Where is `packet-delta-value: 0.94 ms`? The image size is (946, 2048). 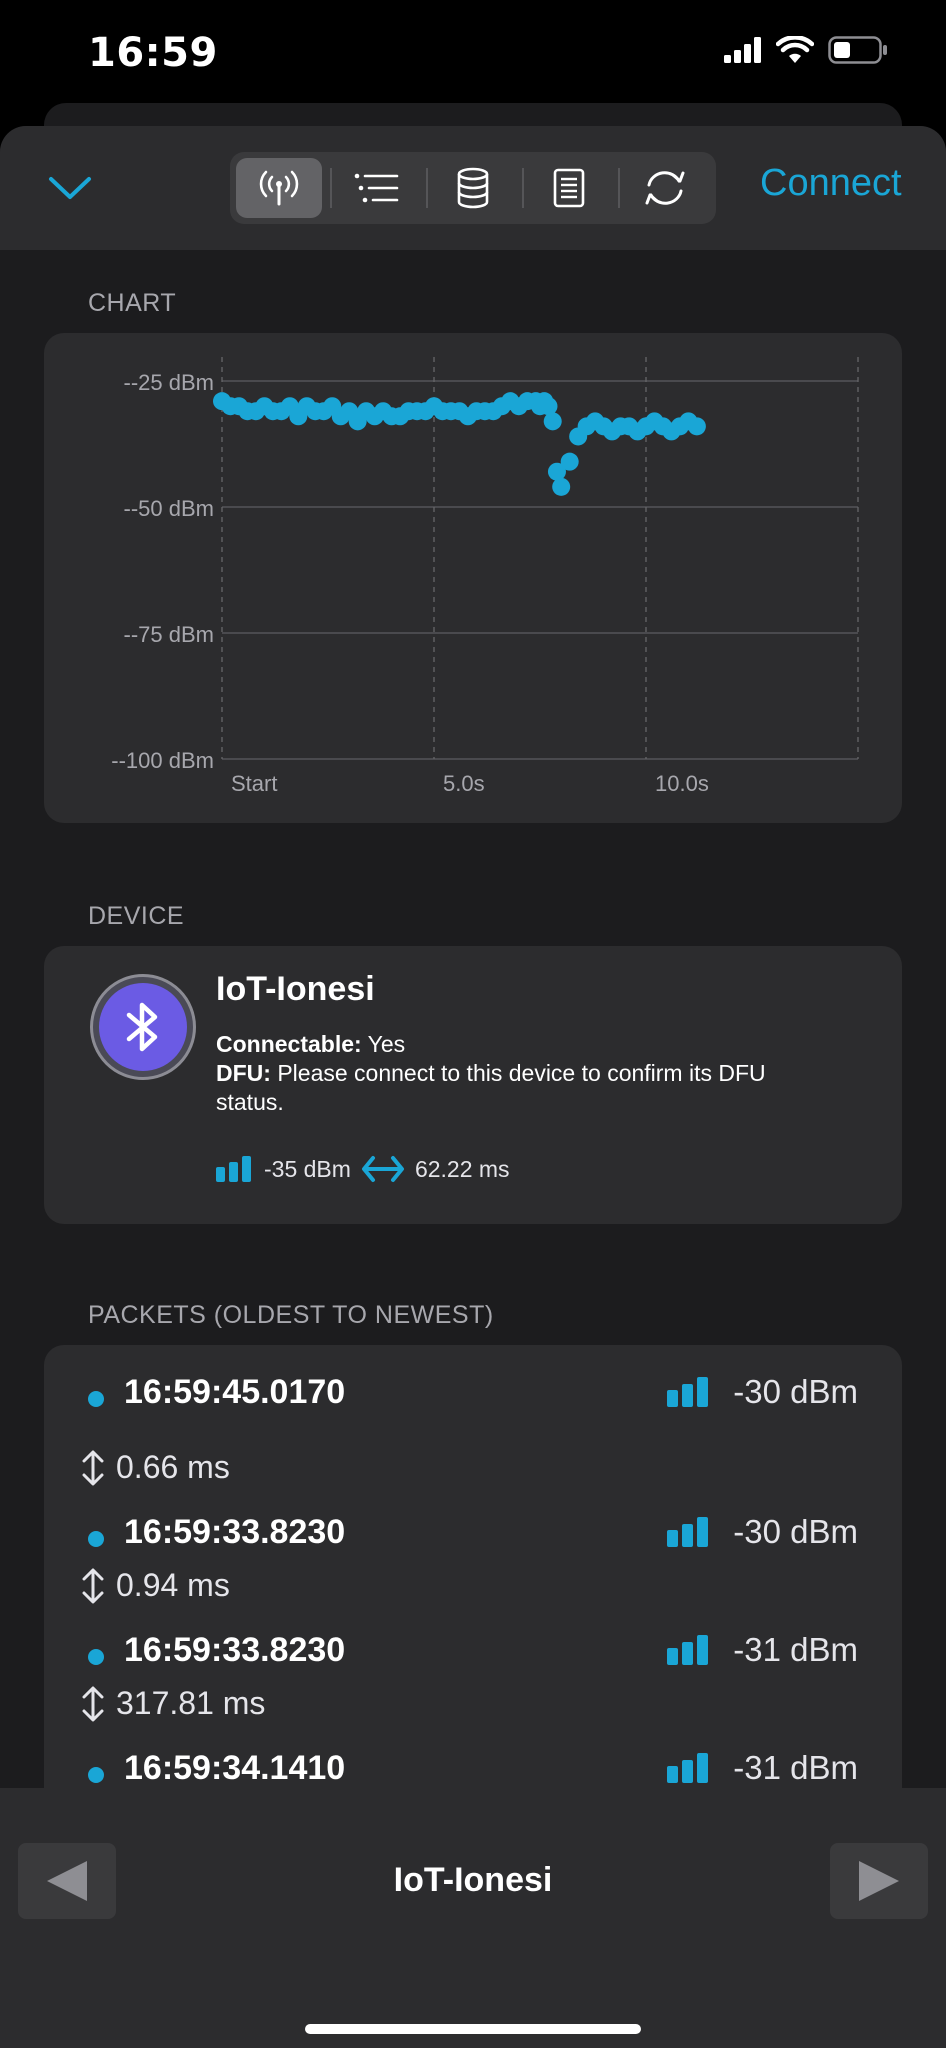 packet-delta-value: 0.94 ms is located at coordinates (173, 1585).